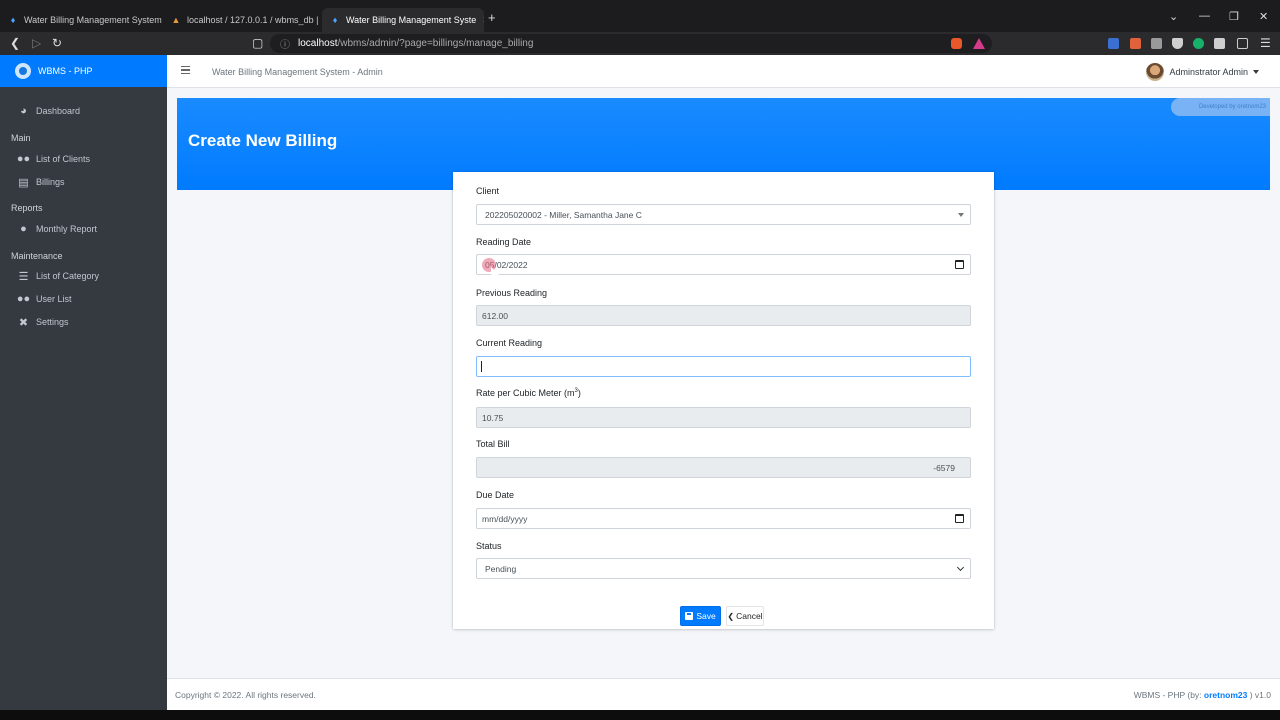  Describe the element at coordinates (245, 695) in the screenshot. I see `copyright-text: Copyright © 2022. All rights reserved.` at that location.